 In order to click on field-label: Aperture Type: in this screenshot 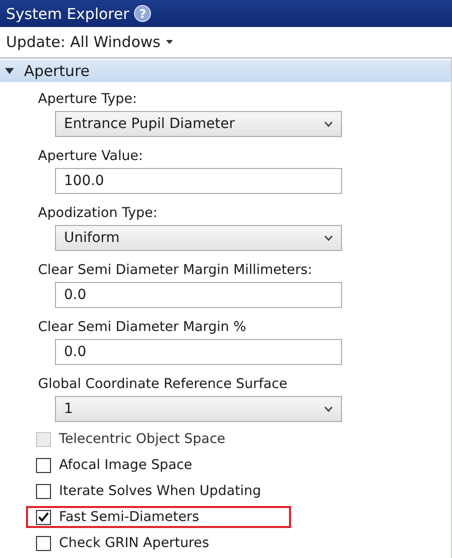, I will do `click(88, 99)`.